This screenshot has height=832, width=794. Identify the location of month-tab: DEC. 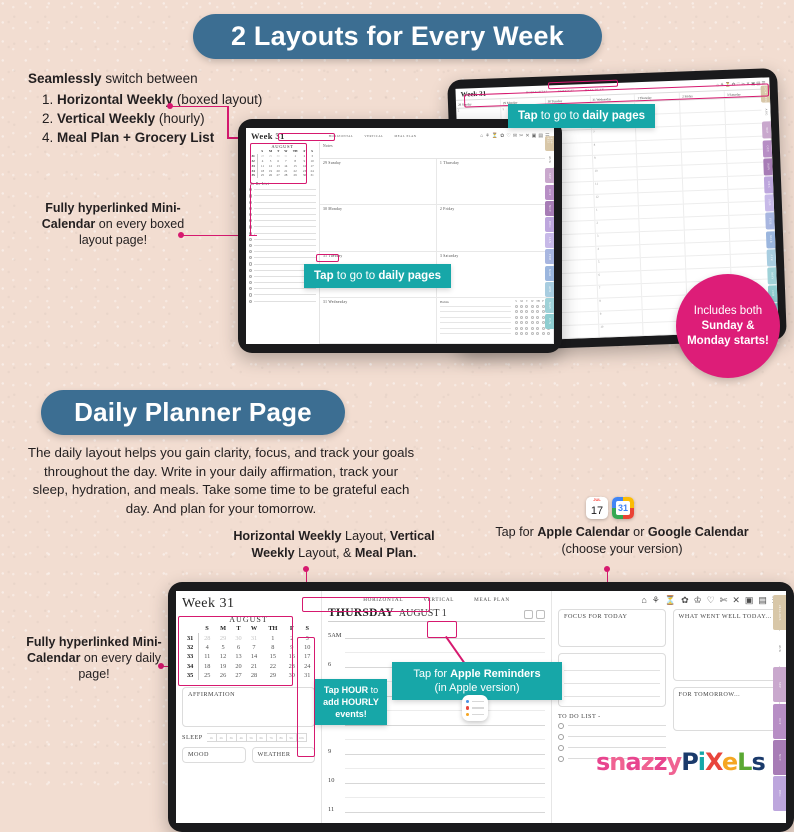
(779, 793).